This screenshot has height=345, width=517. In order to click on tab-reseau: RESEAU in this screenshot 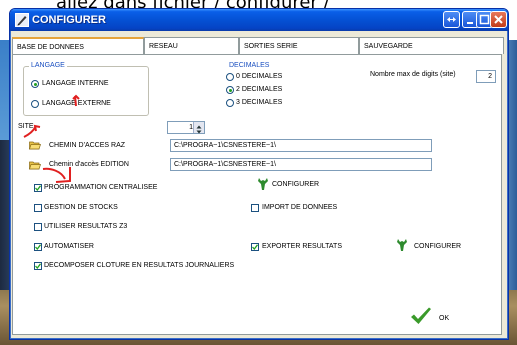, I will do `click(191, 45)`.